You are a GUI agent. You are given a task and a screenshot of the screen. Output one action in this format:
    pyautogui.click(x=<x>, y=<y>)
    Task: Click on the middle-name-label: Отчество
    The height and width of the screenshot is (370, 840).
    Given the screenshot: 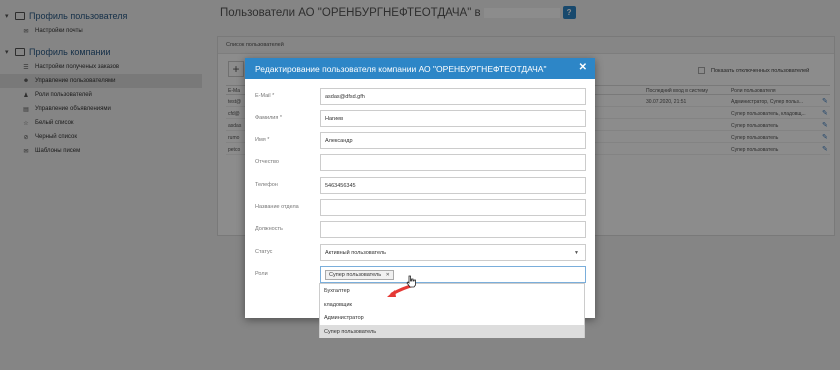 What is the action you would take?
    pyautogui.click(x=267, y=162)
    